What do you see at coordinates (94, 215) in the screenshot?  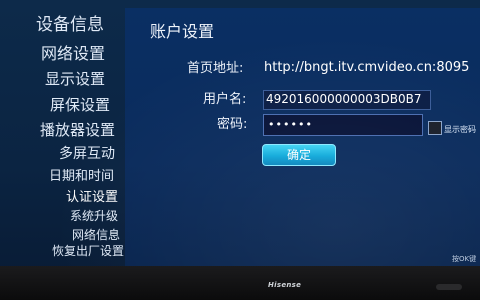 I see `sidebar-item-system-upgrade: 系统升级` at bounding box center [94, 215].